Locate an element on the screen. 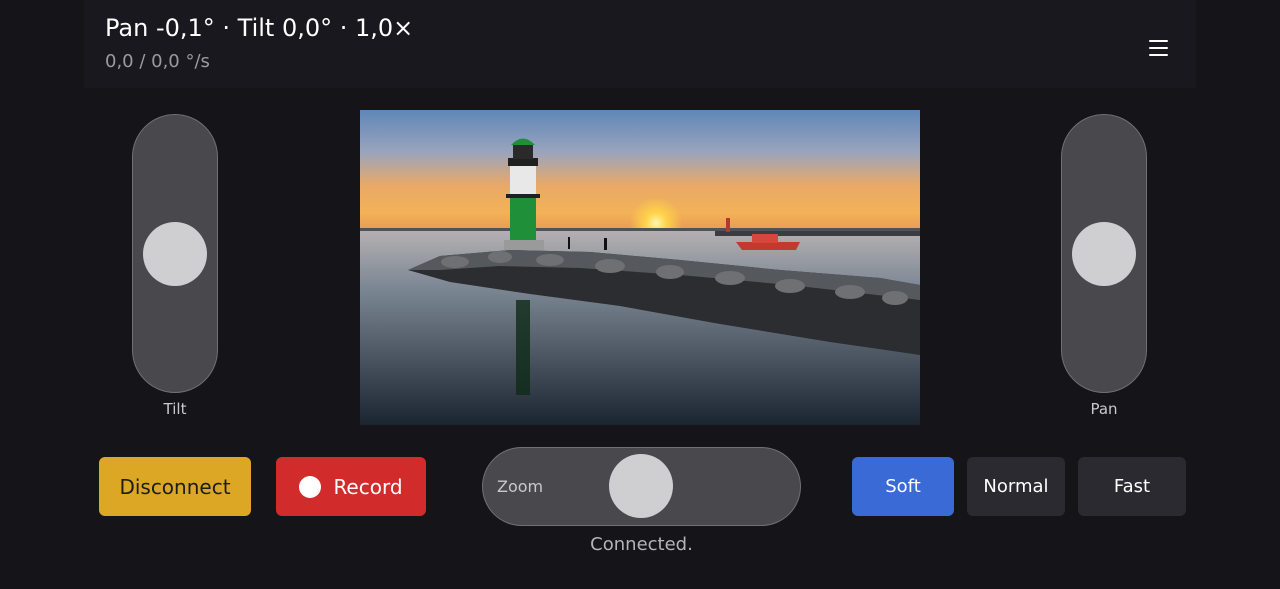 This screenshot has height=589, width=1280. speed-readout: 0,0 / 0,0 °/s is located at coordinates (157, 61).